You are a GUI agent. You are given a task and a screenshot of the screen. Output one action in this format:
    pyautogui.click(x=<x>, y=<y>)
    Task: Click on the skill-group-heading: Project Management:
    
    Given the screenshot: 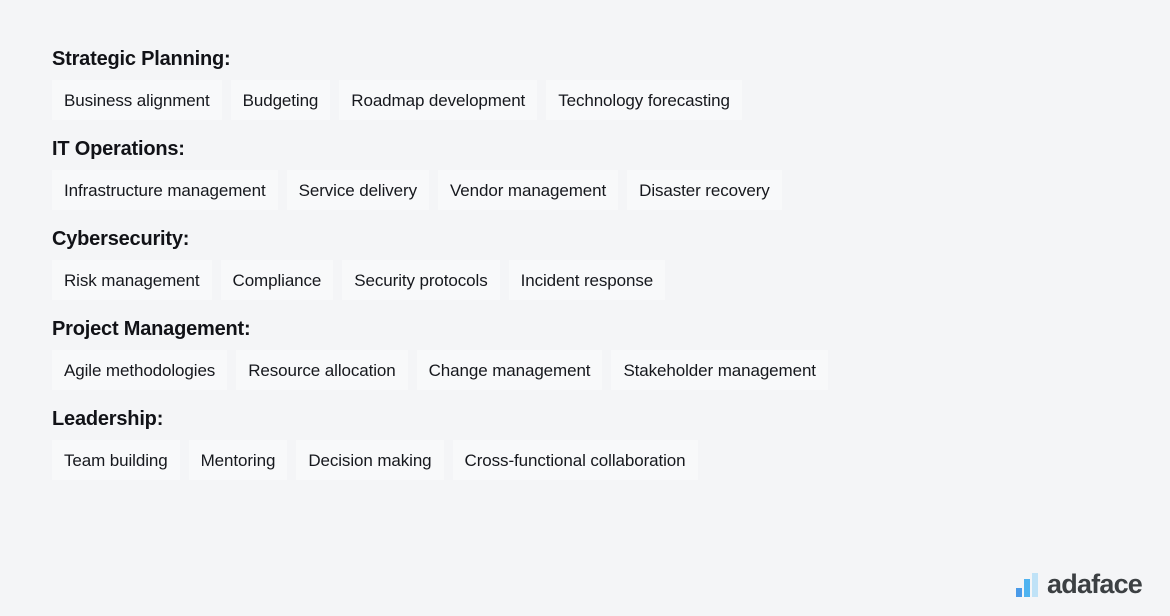 What is the action you would take?
    pyautogui.click(x=151, y=329)
    